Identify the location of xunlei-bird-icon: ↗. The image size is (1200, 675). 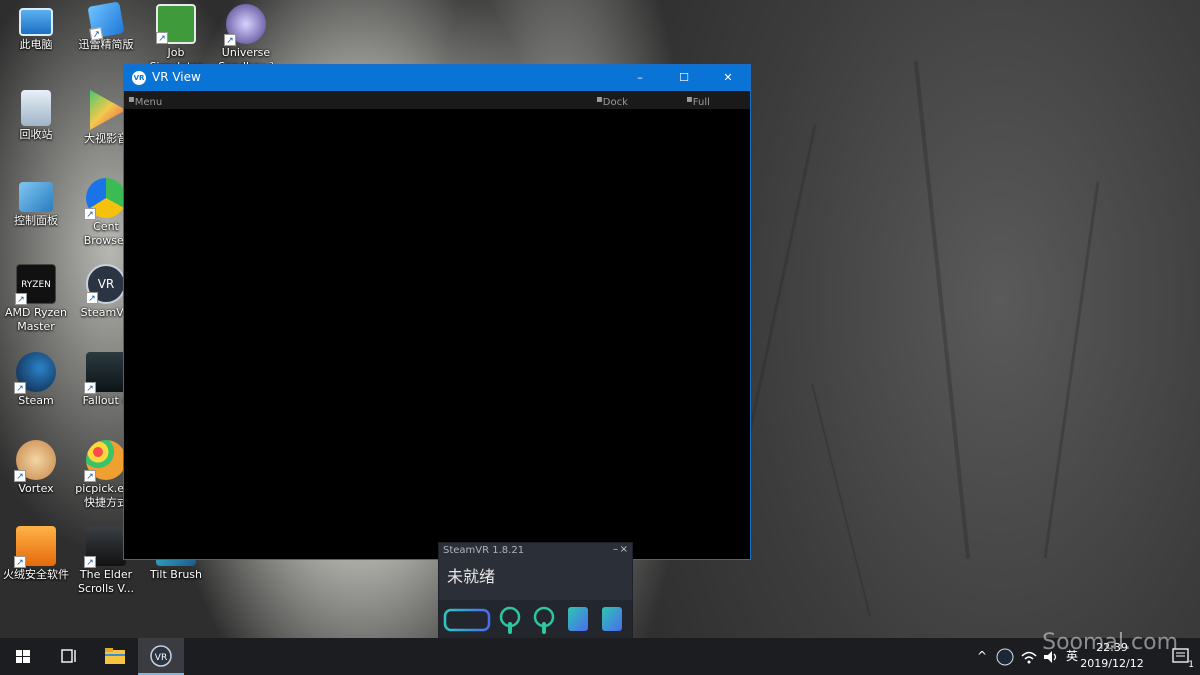
(106, 21).